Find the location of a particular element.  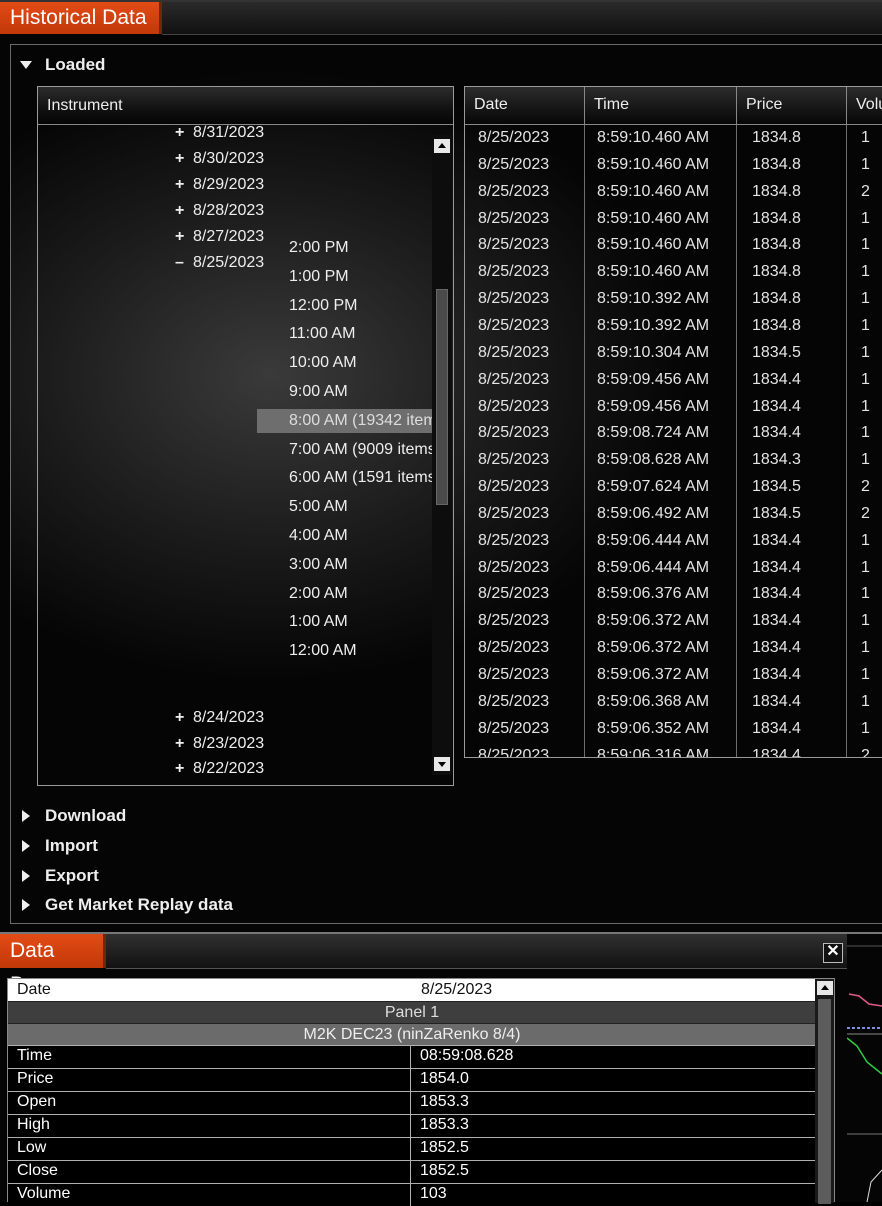

column-header-volume: Volu is located at coordinates (864, 106).